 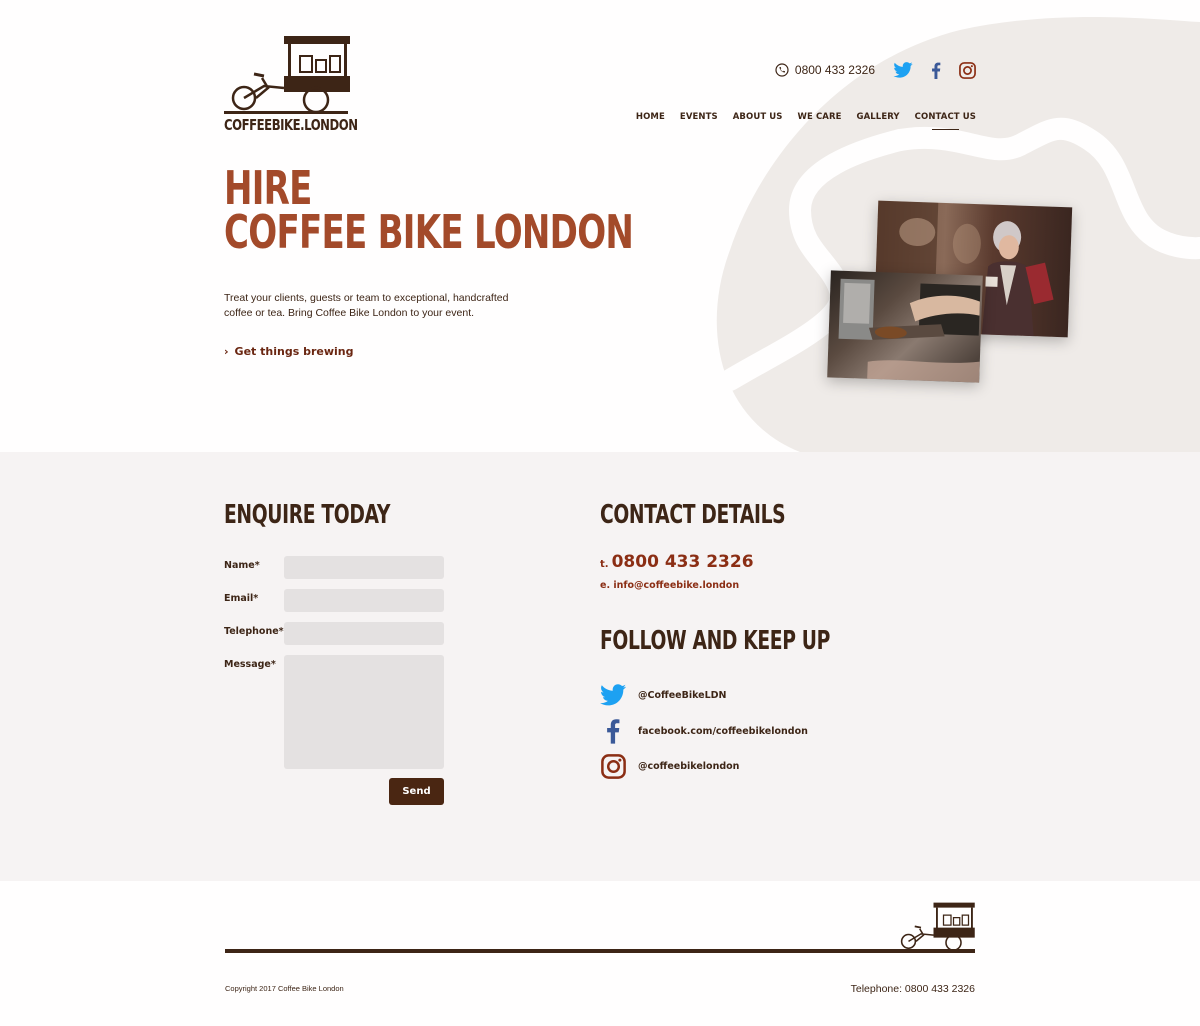 I want to click on send-button: Send, so click(x=416, y=791).